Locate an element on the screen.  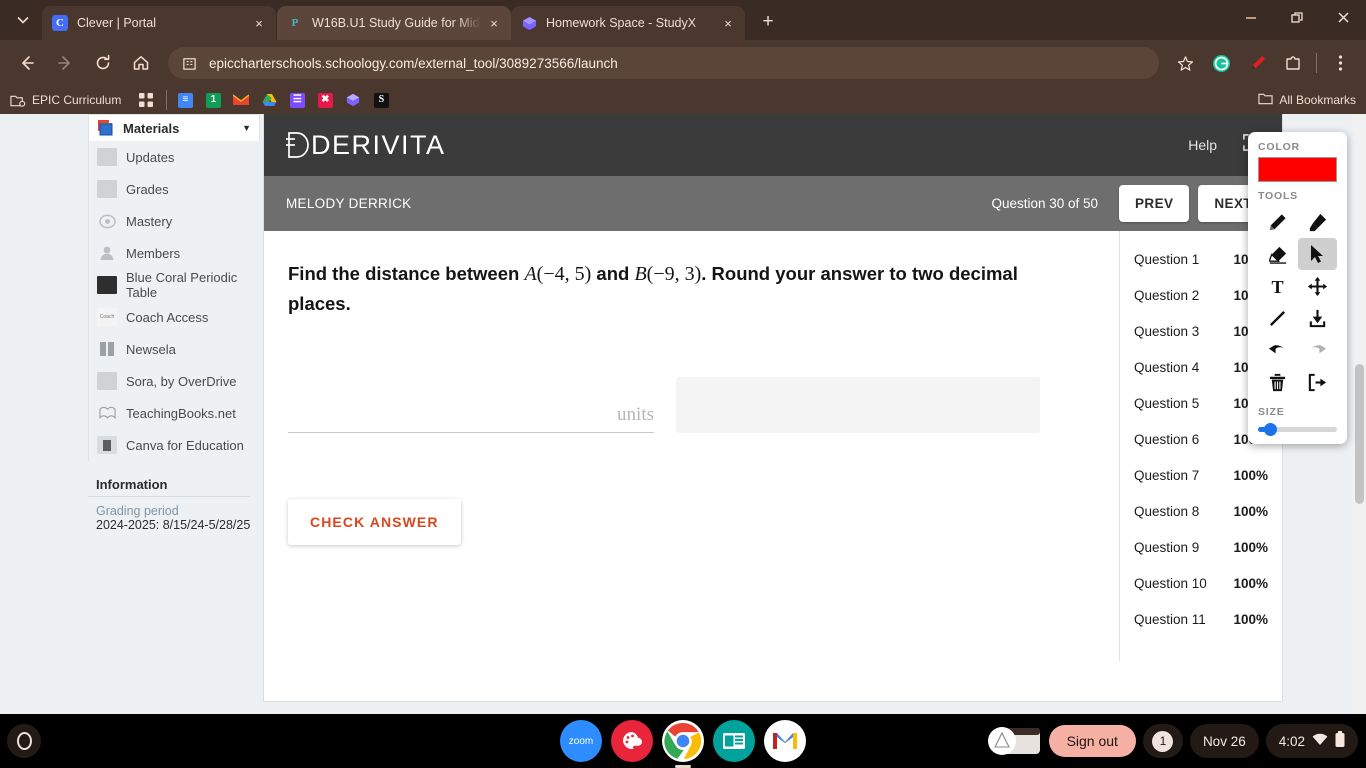
folder-icon is located at coordinates (1265, 100).